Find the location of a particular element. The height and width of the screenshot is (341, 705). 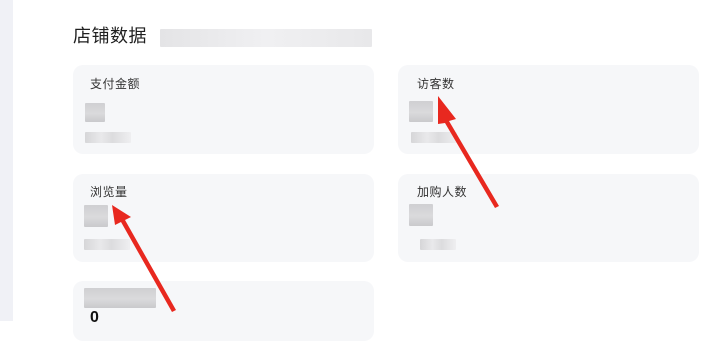

blurred-metric-label is located at coordinates (120, 298).